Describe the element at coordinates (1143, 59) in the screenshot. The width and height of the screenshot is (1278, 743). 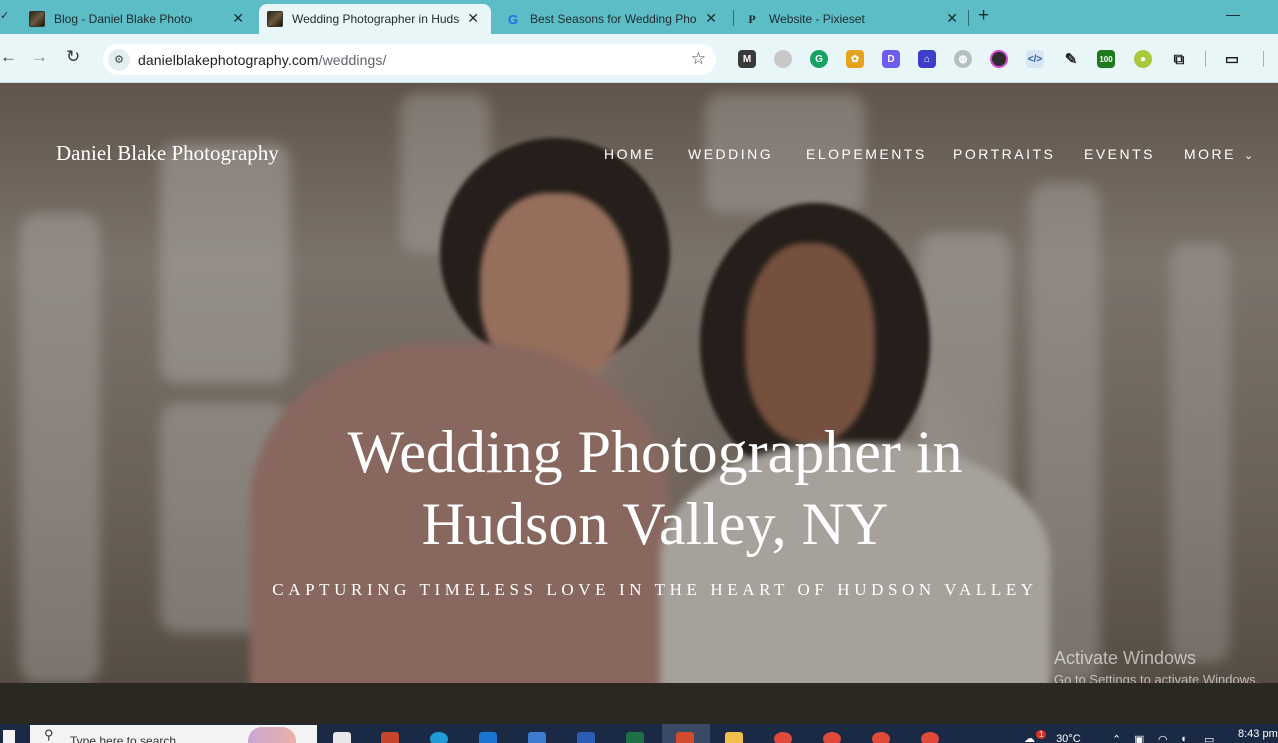
I see `lightbulb-extension-icon: ●` at that location.